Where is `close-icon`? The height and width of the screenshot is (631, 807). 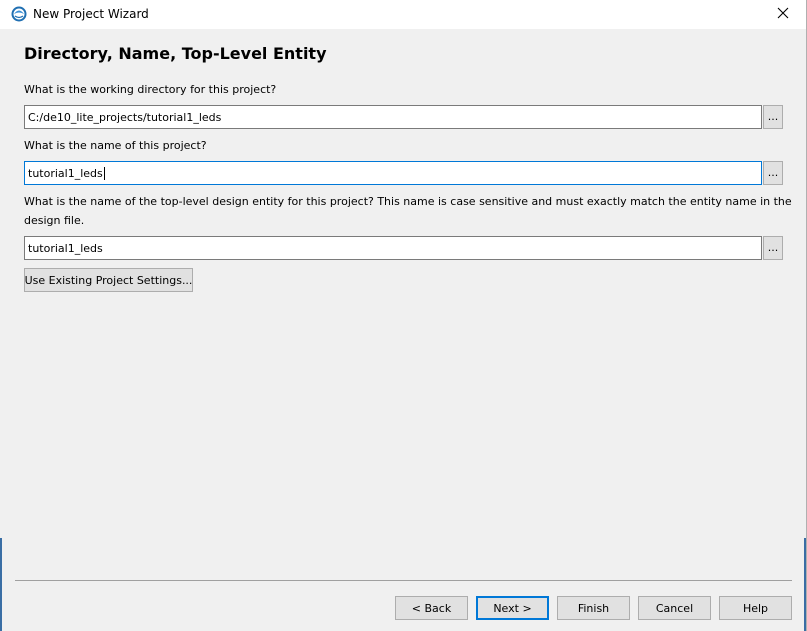 close-icon is located at coordinates (783, 14).